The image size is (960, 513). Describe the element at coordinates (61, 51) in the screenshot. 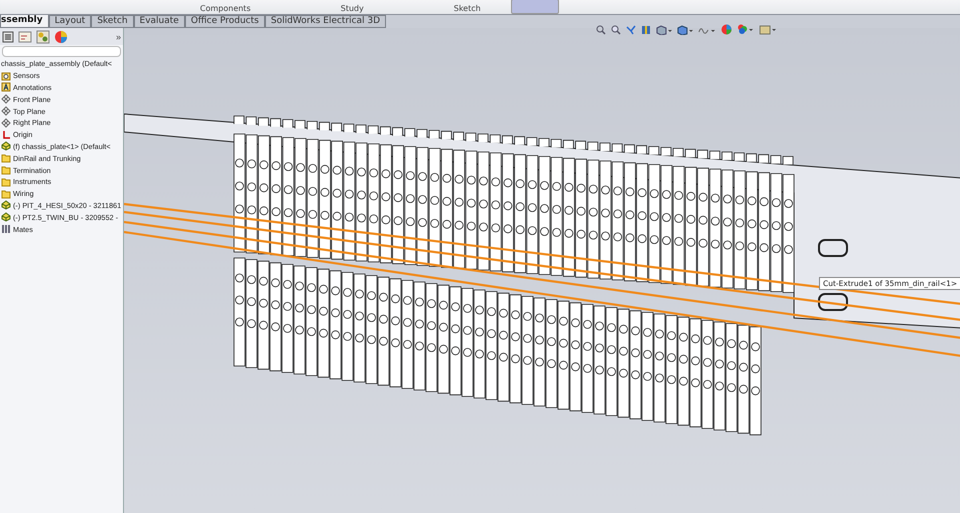

I see `tree-filter-field` at that location.